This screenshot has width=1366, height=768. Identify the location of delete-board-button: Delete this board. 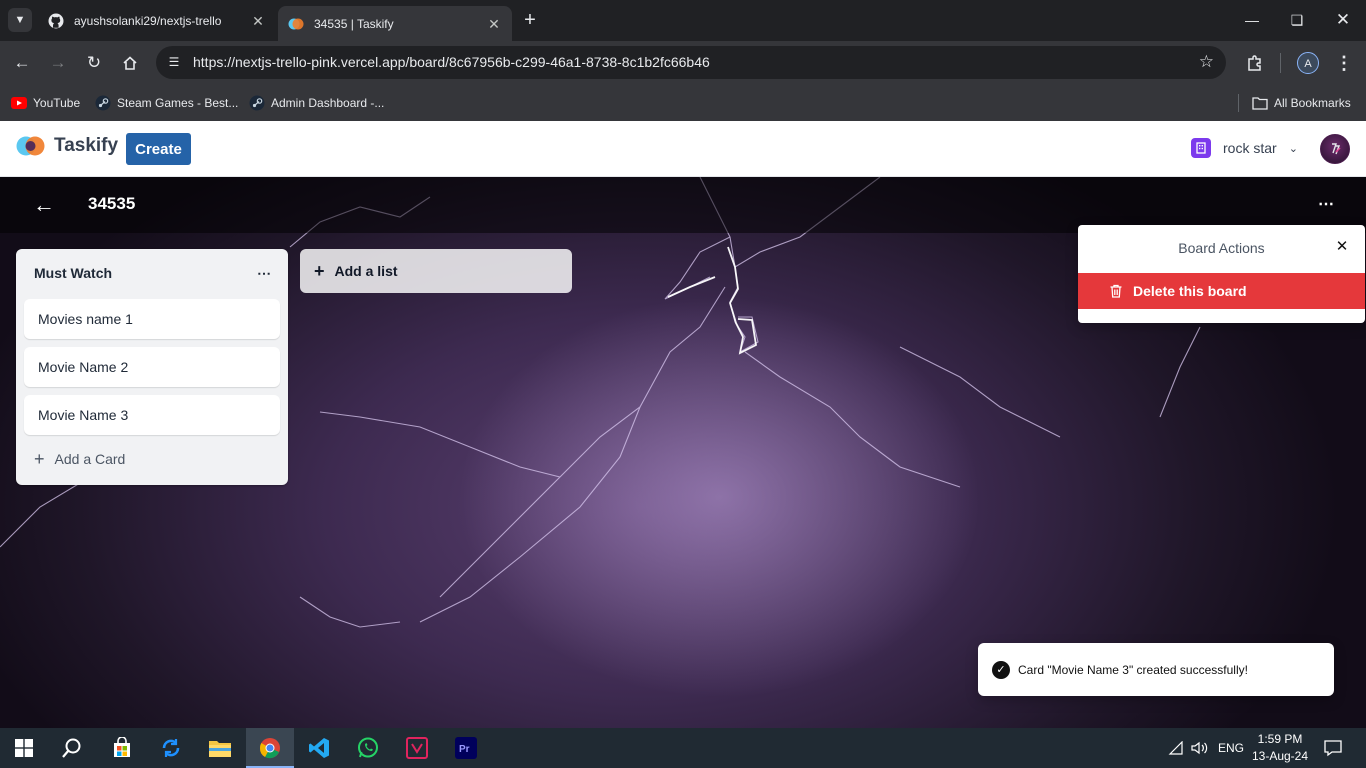
(1221, 291).